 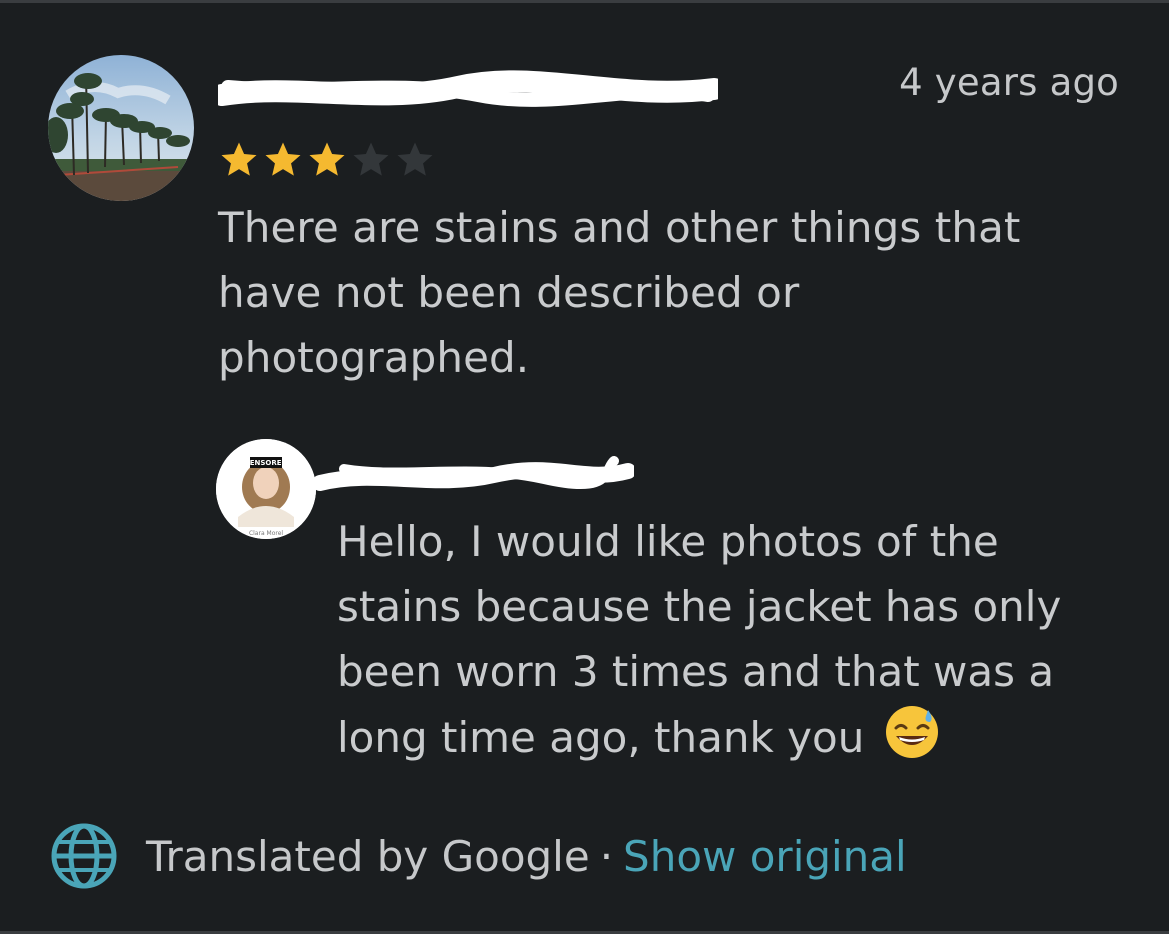 I want to click on grinning-sweat-emoji, so click(x=911, y=732).